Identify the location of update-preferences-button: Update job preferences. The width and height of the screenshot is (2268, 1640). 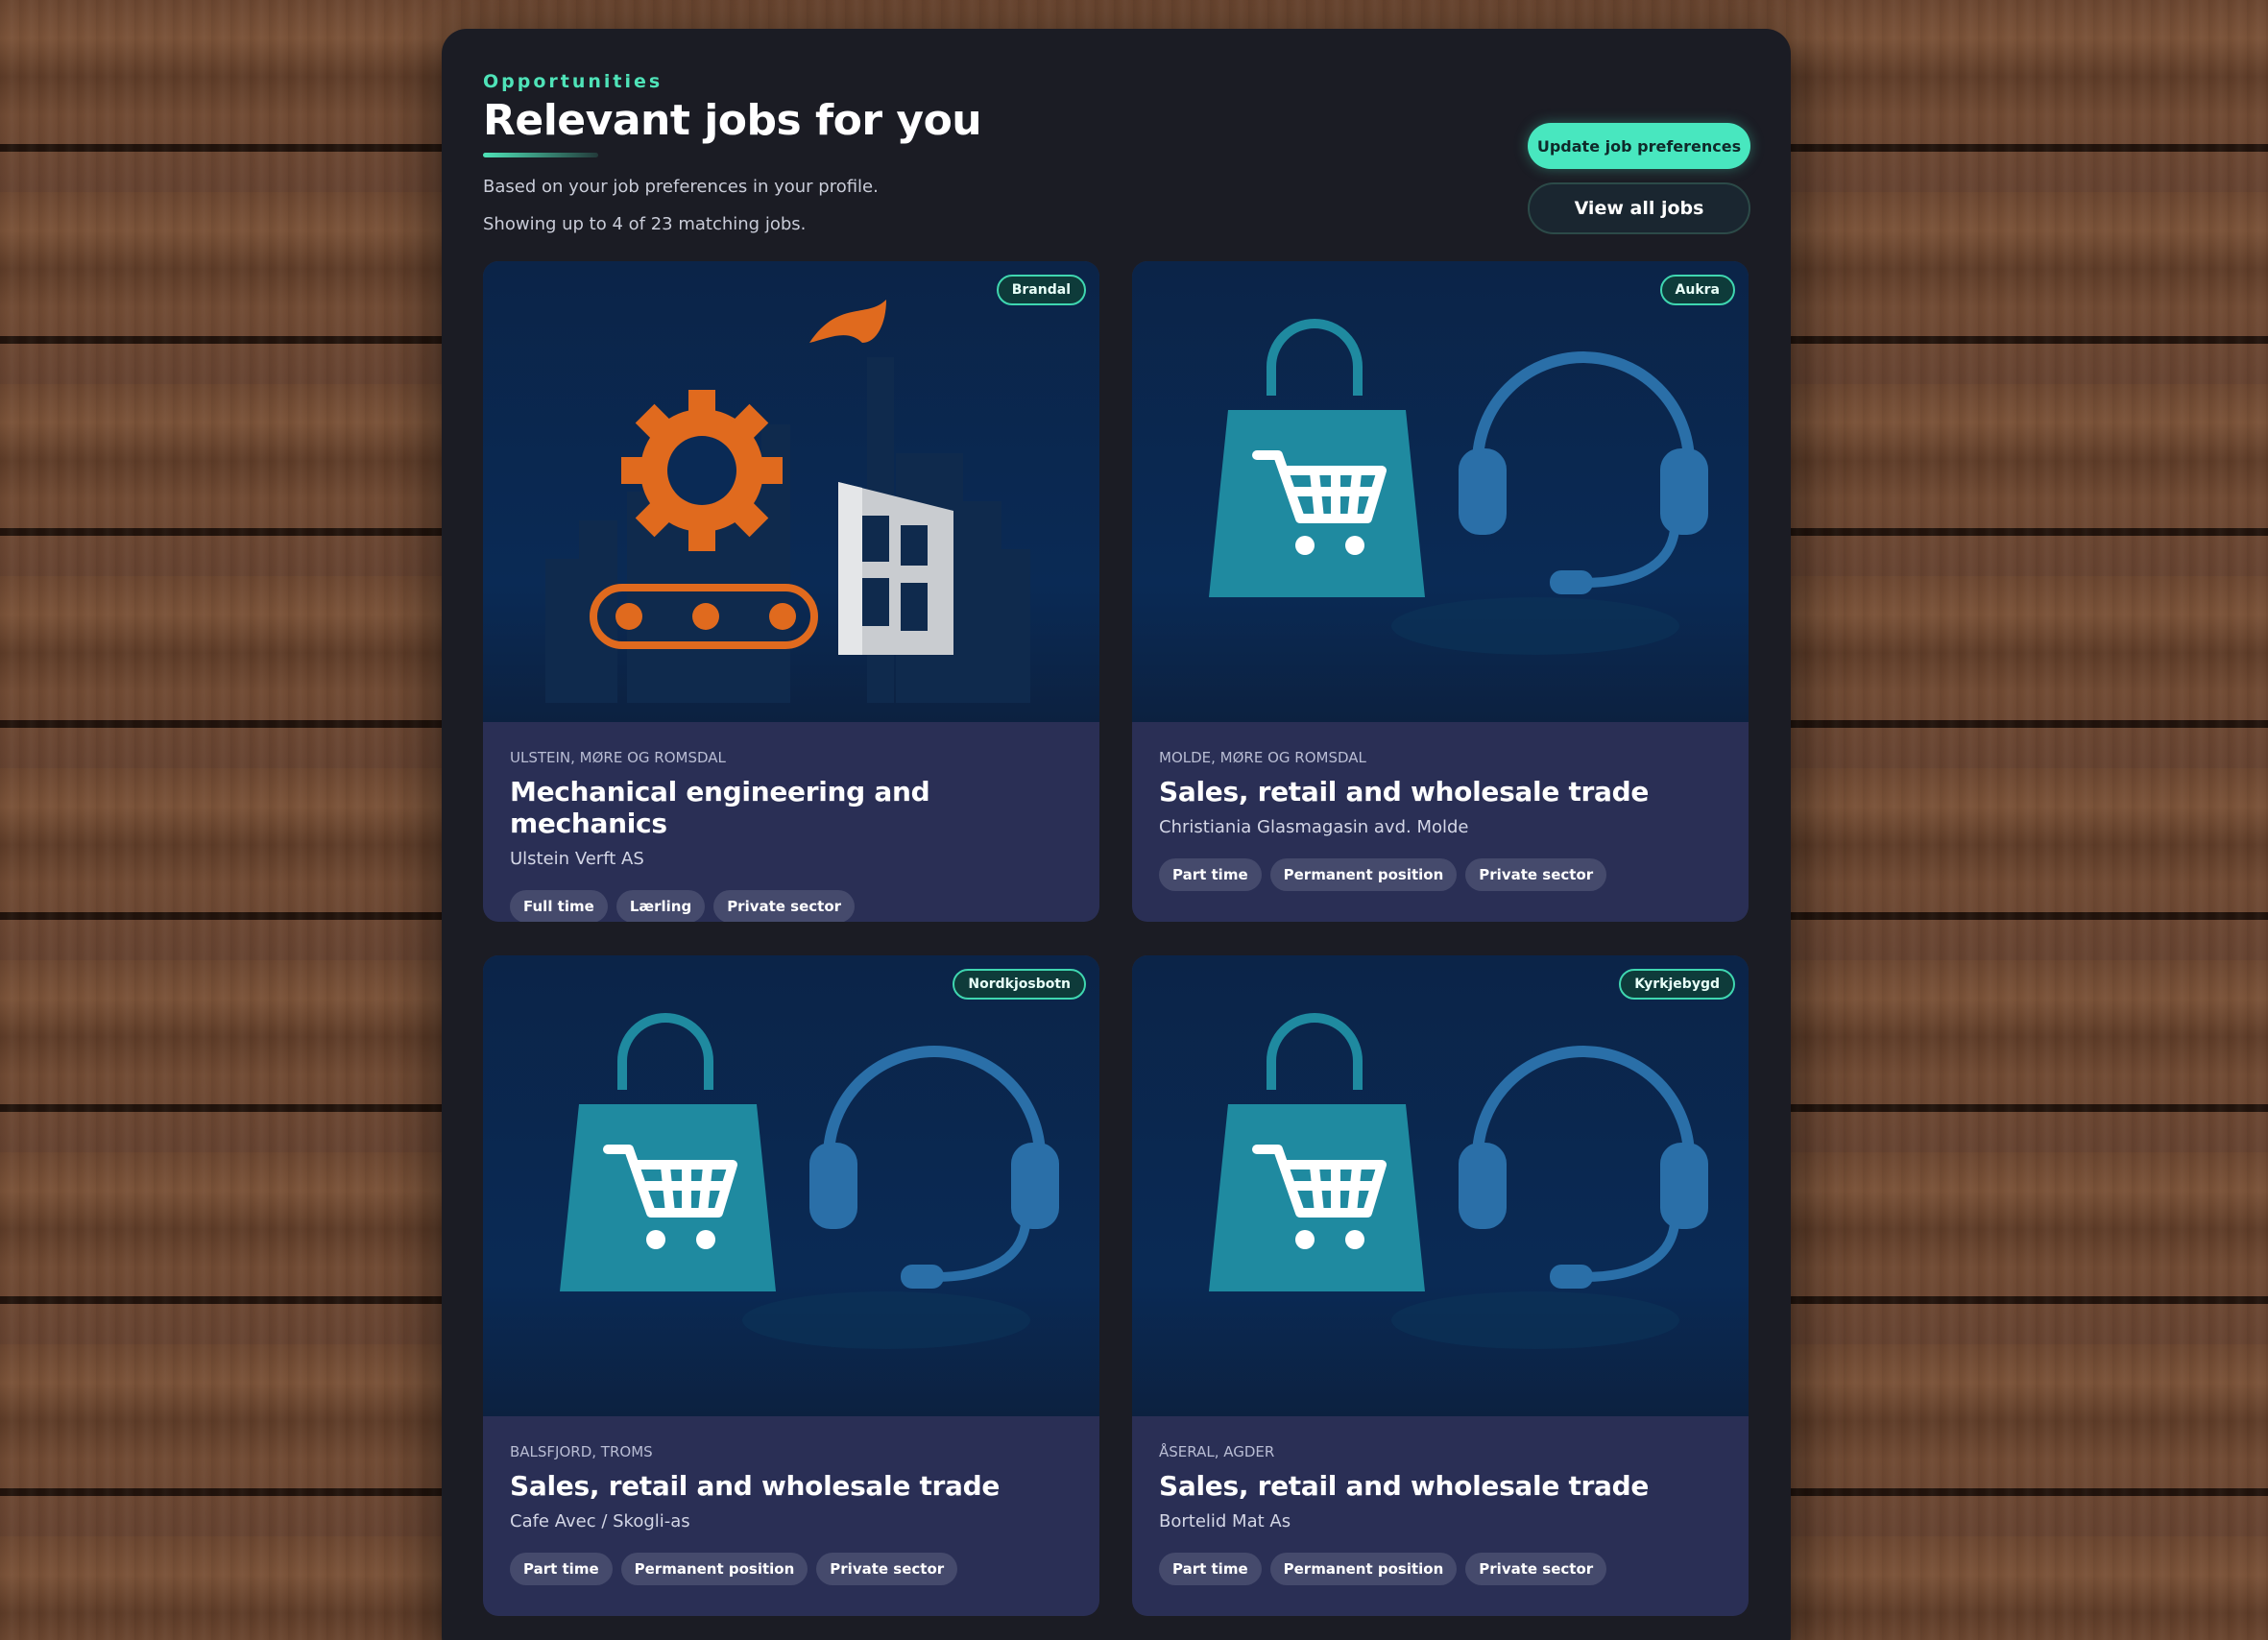
(1639, 146).